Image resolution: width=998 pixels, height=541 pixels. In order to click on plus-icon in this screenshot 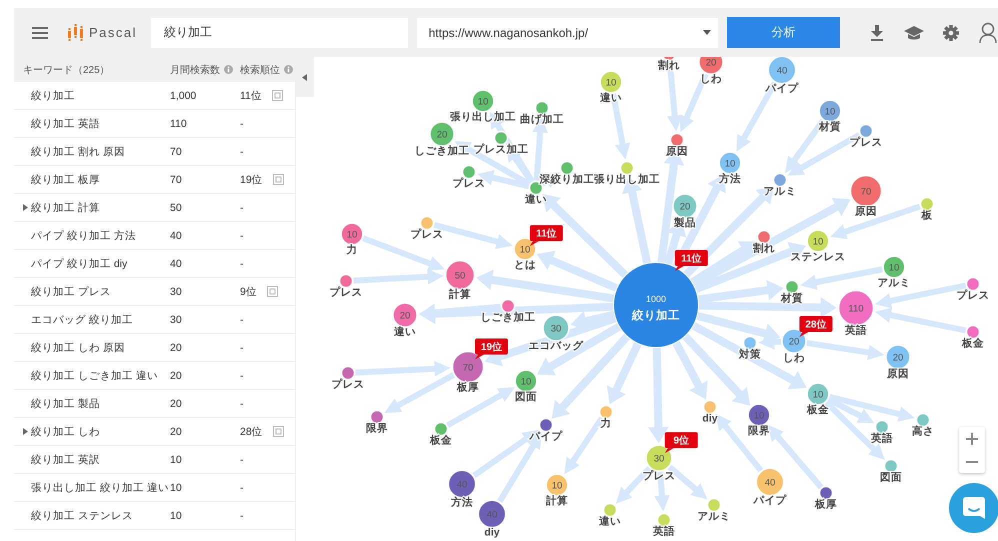, I will do `click(972, 438)`.